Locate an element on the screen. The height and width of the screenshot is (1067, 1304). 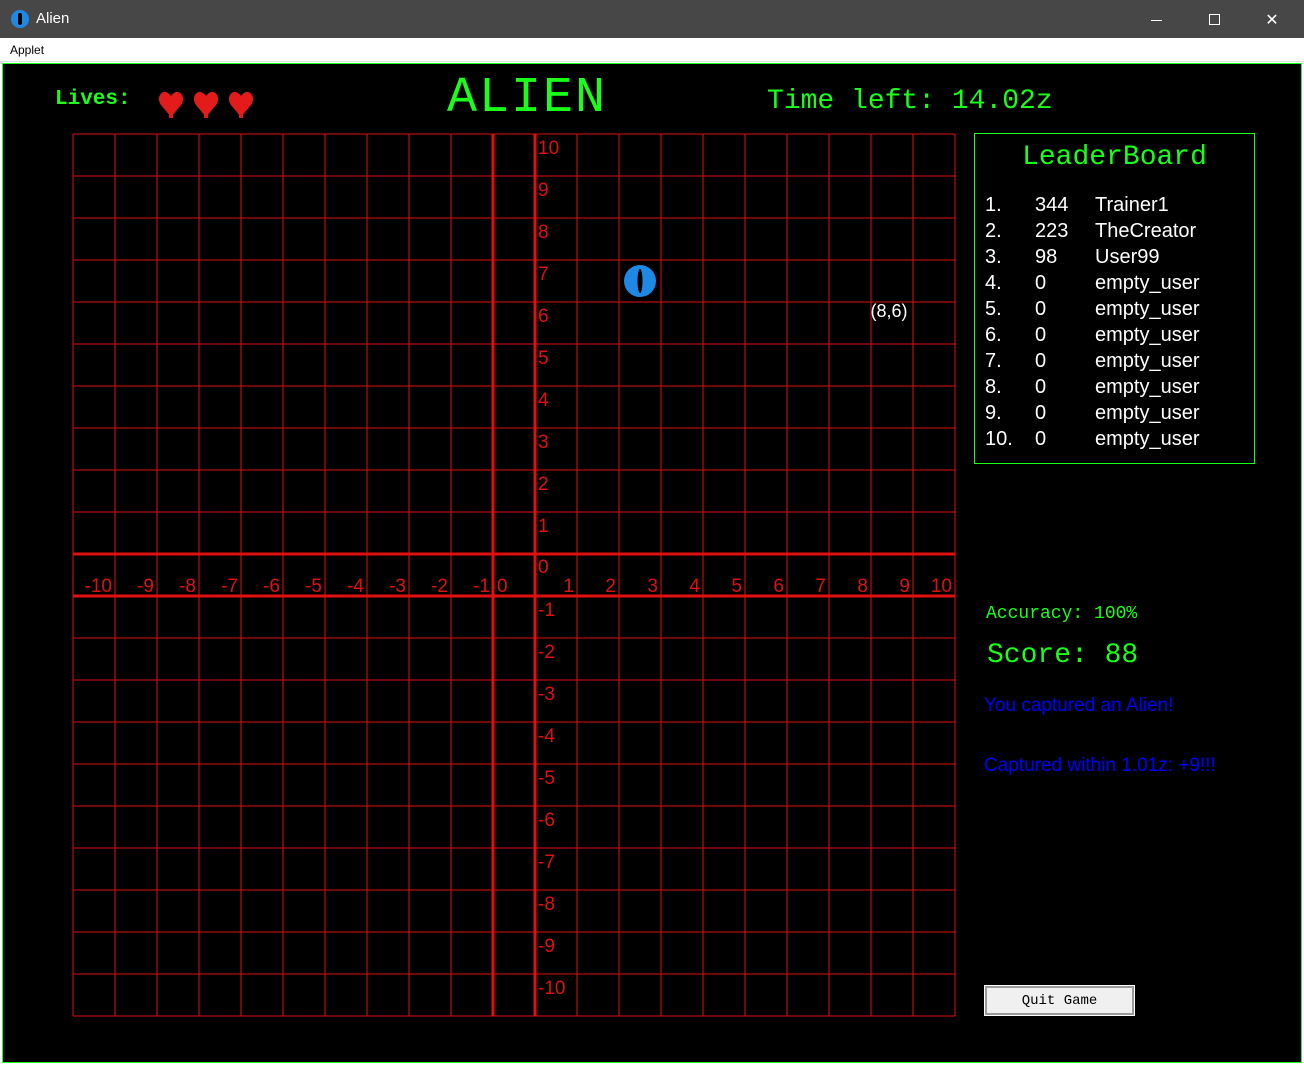
x-tick-label: -4 is located at coordinates (355, 586).